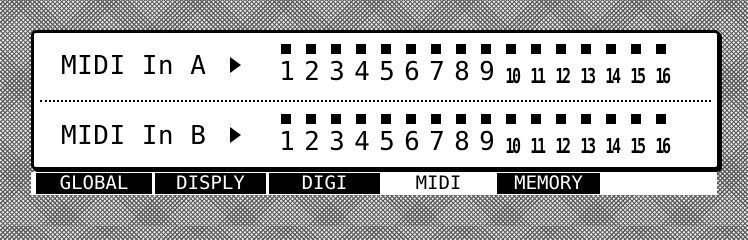 This screenshot has width=748, height=240. What do you see at coordinates (94, 183) in the screenshot?
I see `tab-global: GLOBAL` at bounding box center [94, 183].